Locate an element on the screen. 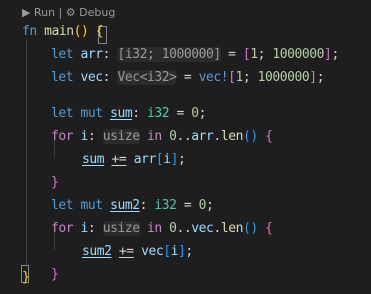  function-name: main is located at coordinates (59, 31).